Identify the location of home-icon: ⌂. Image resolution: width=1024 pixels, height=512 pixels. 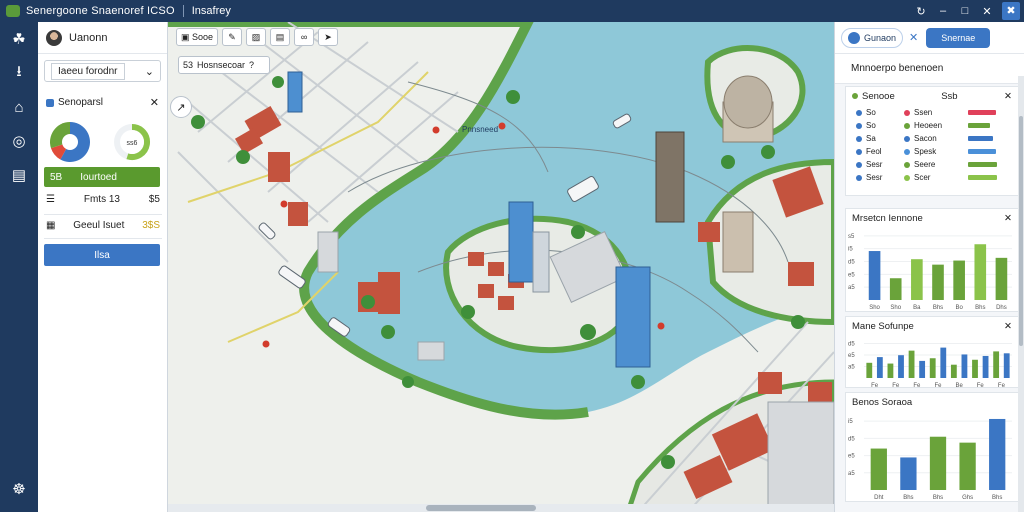
(19, 107).